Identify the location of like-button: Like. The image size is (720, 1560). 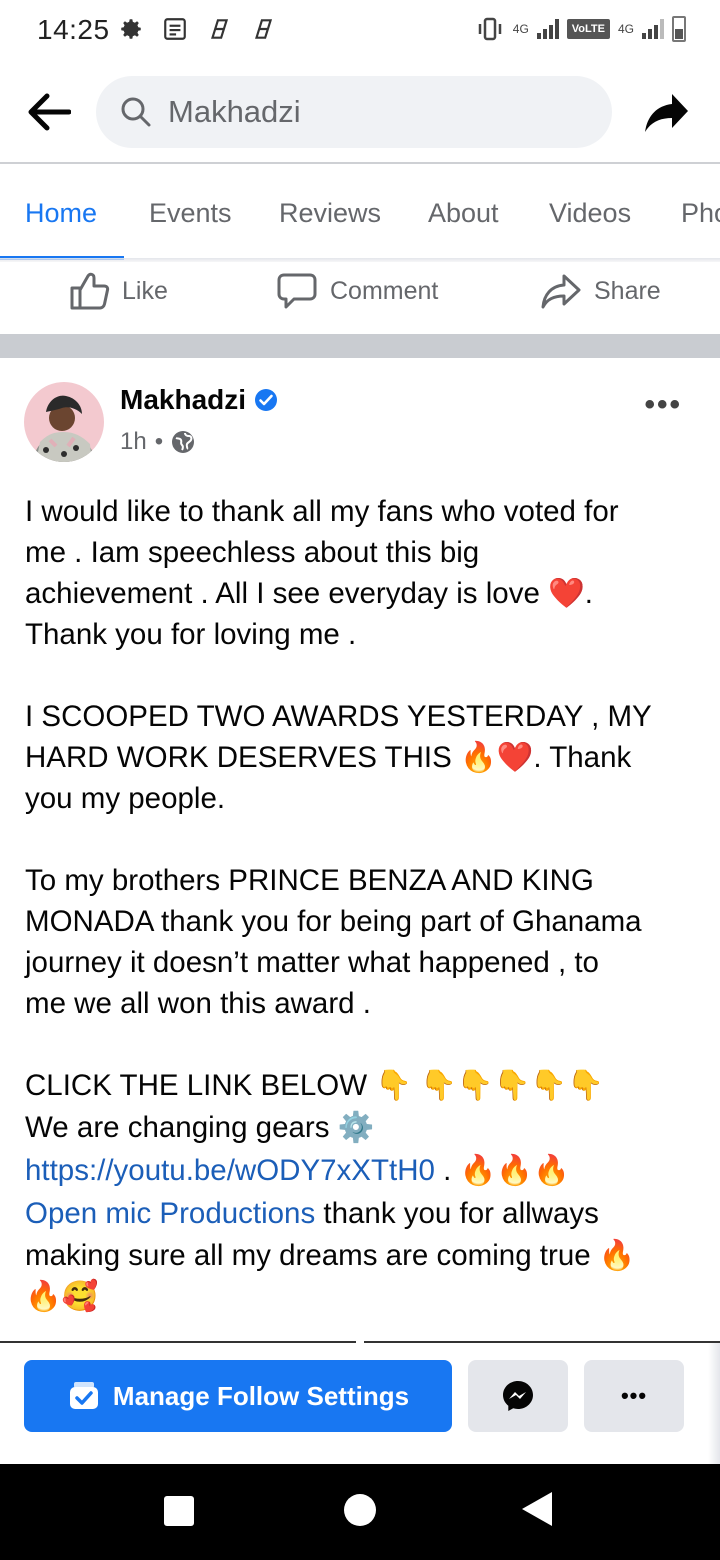
(118, 291).